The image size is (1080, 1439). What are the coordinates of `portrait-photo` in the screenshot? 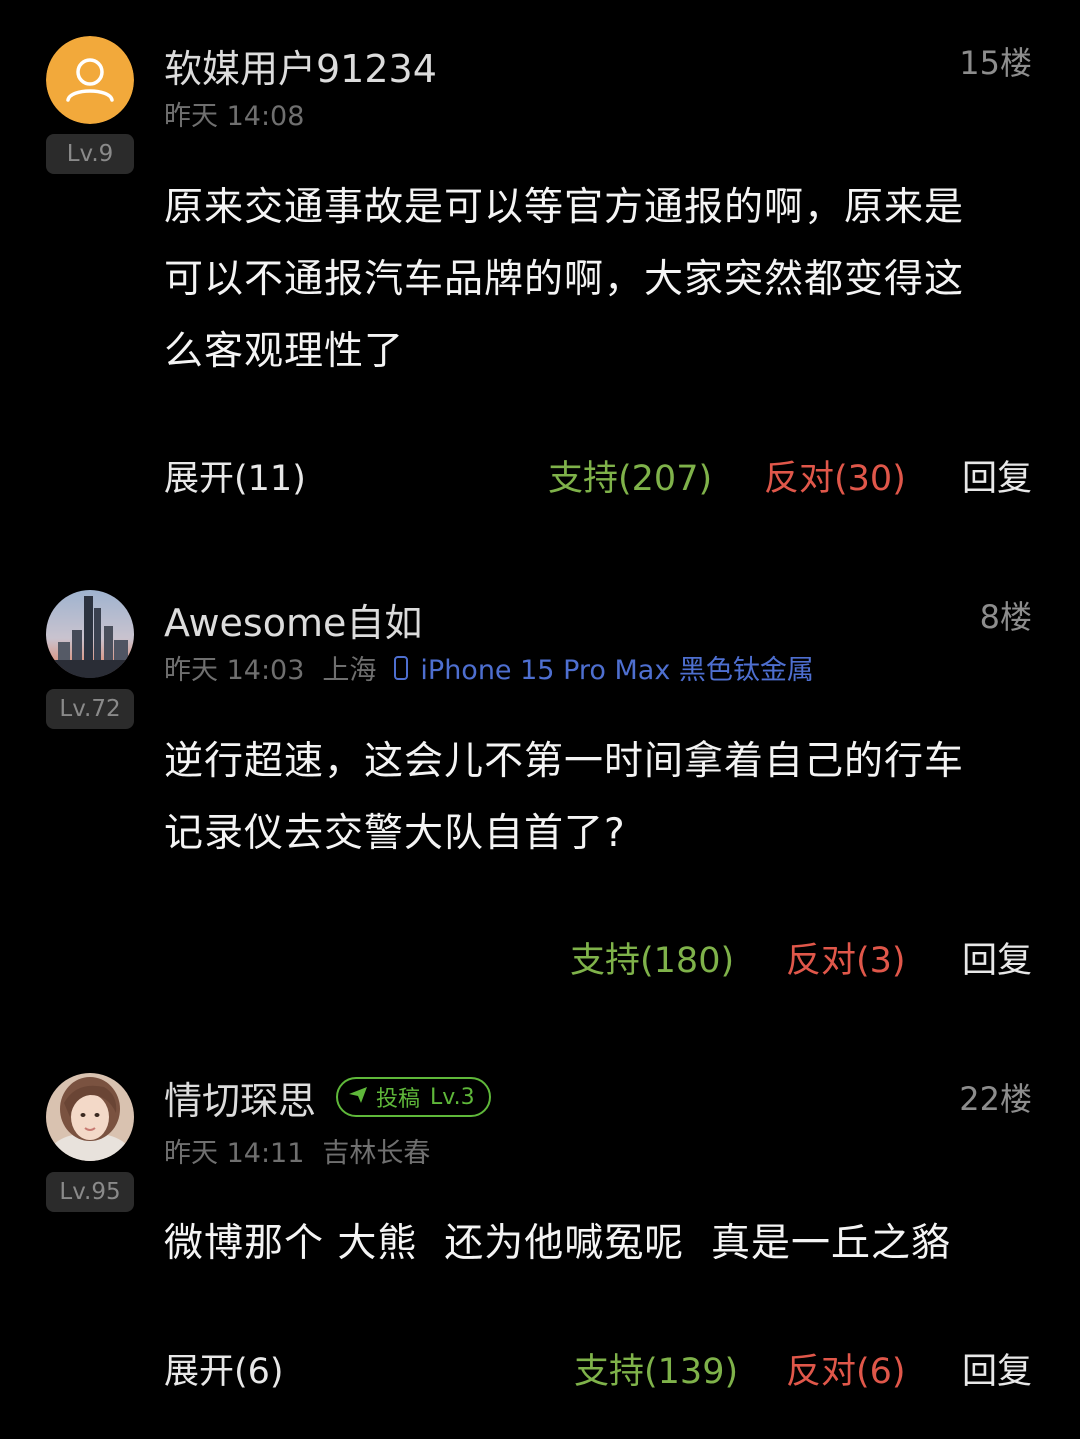 It's located at (90, 1117).